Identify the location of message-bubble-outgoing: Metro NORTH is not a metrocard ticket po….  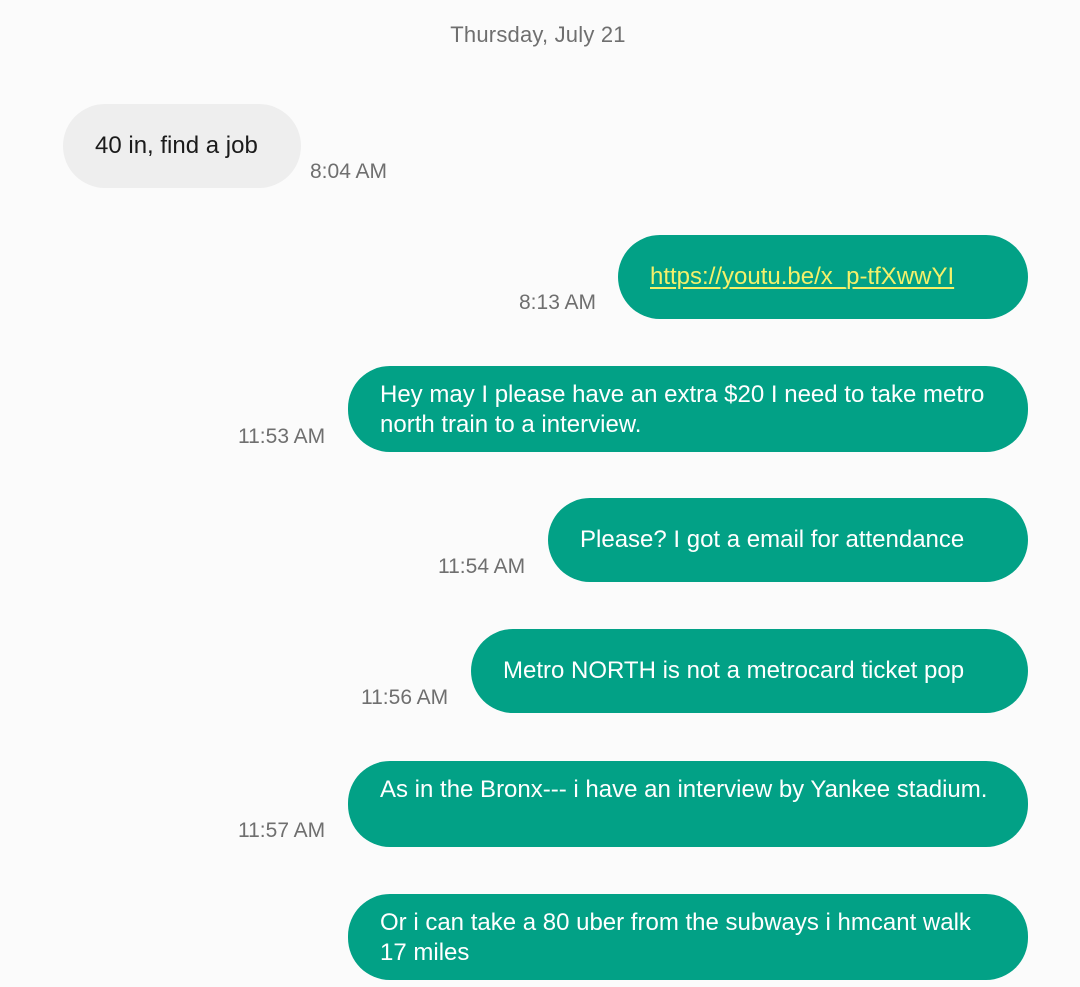
(749, 671).